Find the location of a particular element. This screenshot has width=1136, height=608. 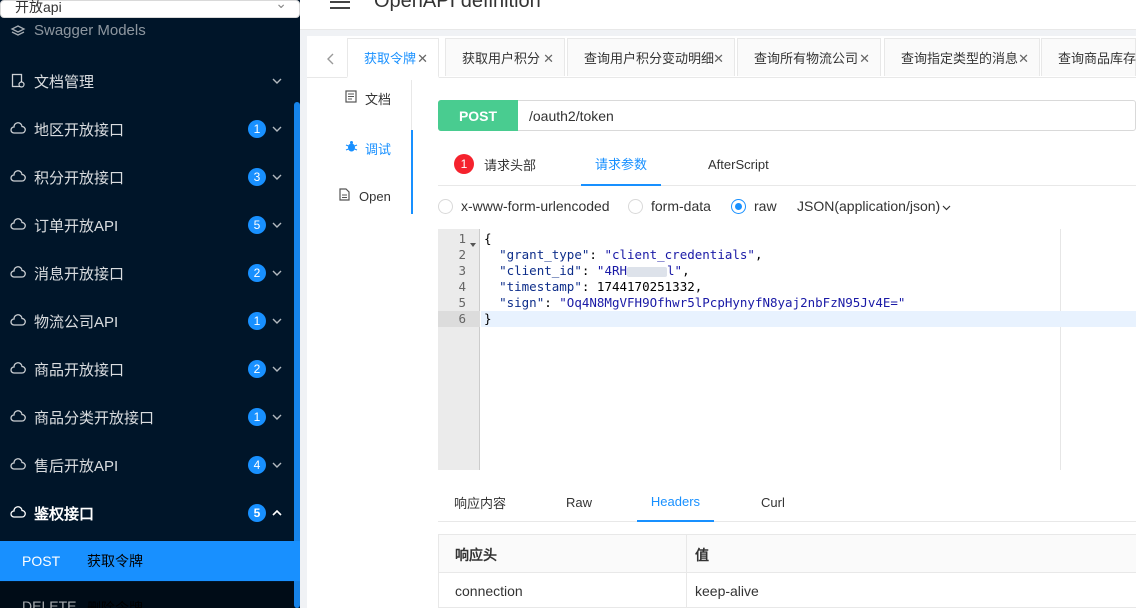

menu-fold-icon is located at coordinates (340, 8).